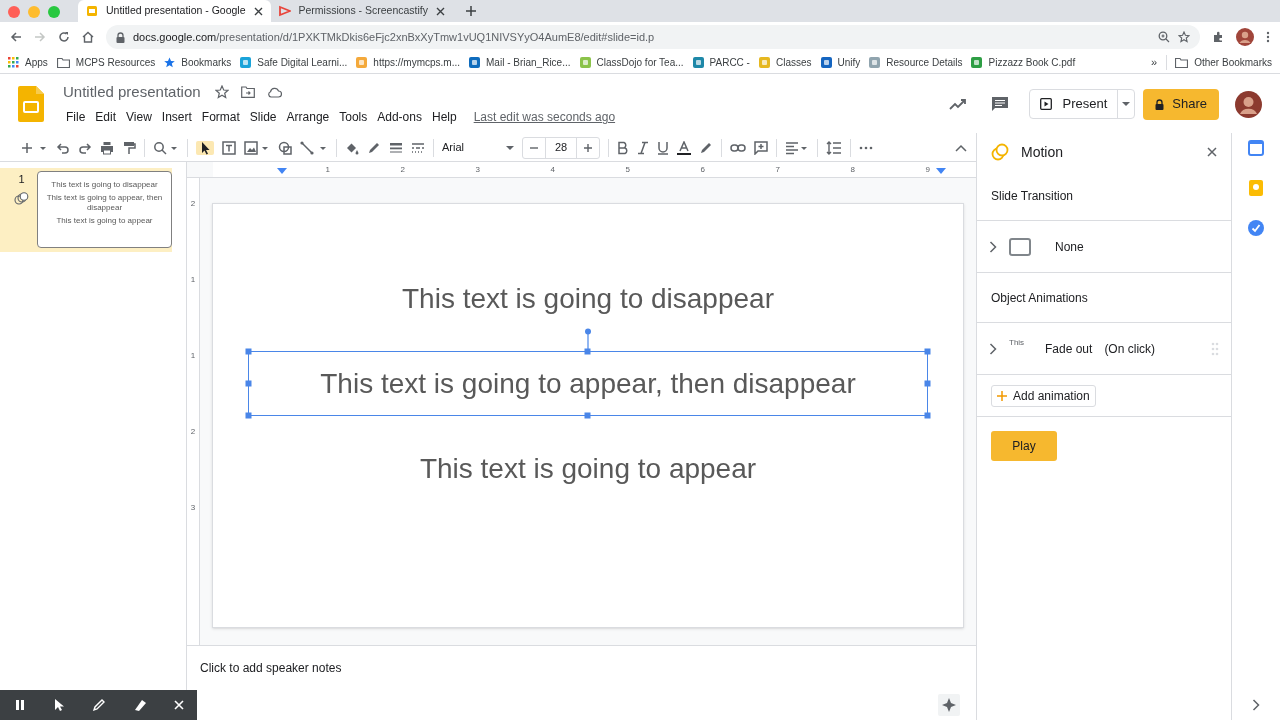  What do you see at coordinates (198, 62) in the screenshot?
I see `bookmark-link: Bookmarks` at bounding box center [198, 62].